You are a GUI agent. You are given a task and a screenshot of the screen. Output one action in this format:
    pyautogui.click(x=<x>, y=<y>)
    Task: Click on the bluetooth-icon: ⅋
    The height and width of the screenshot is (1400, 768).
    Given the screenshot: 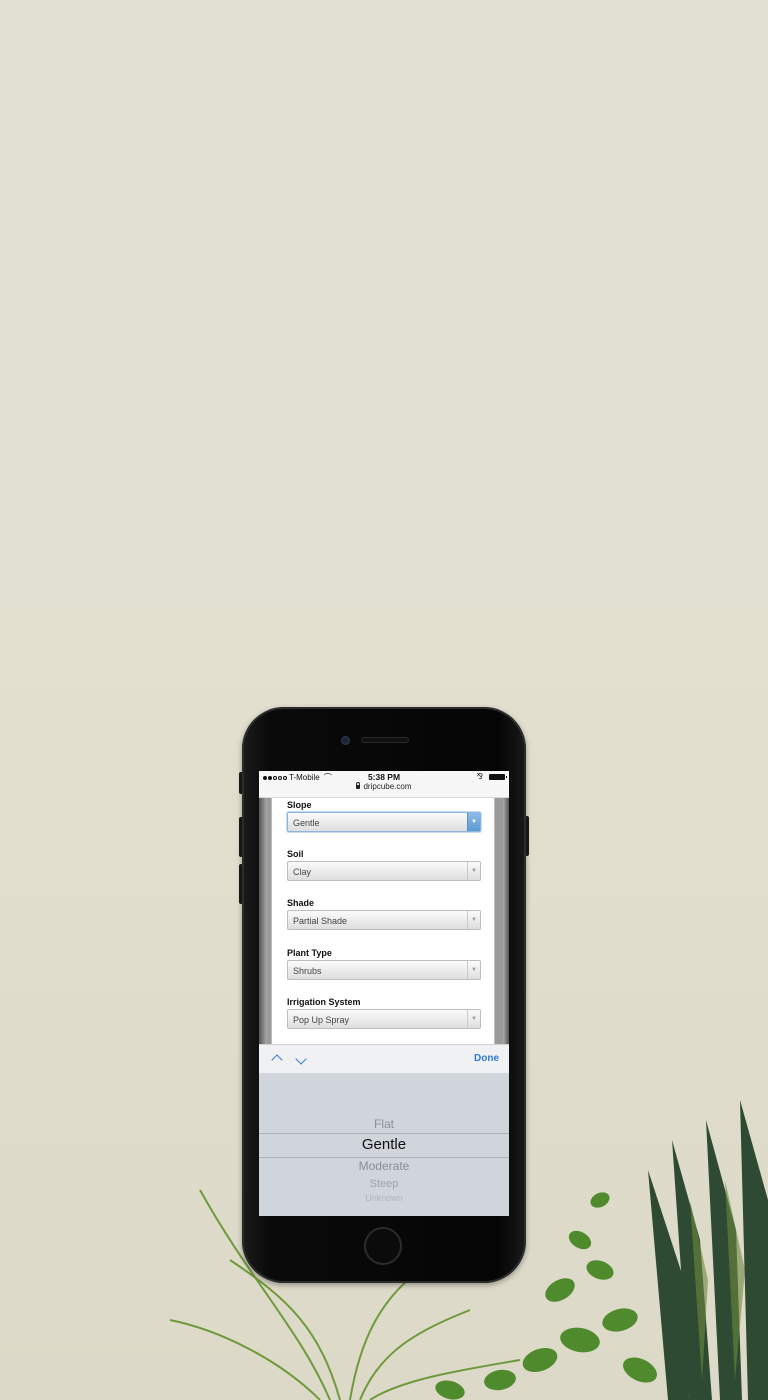 What is the action you would take?
    pyautogui.click(x=479, y=776)
    